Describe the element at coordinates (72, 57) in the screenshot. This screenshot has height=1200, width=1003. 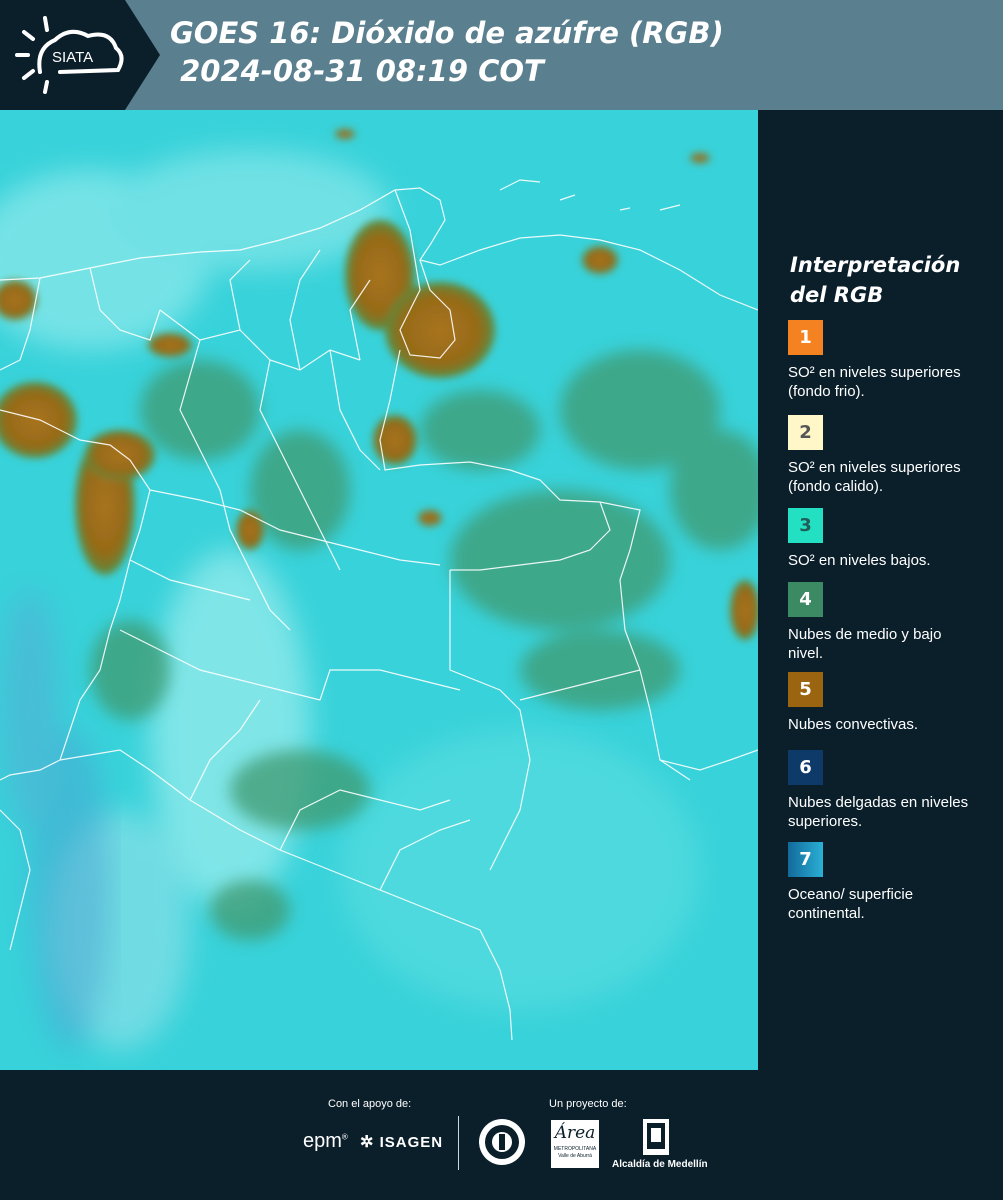
I see `siata-logo-text: SIATA` at that location.